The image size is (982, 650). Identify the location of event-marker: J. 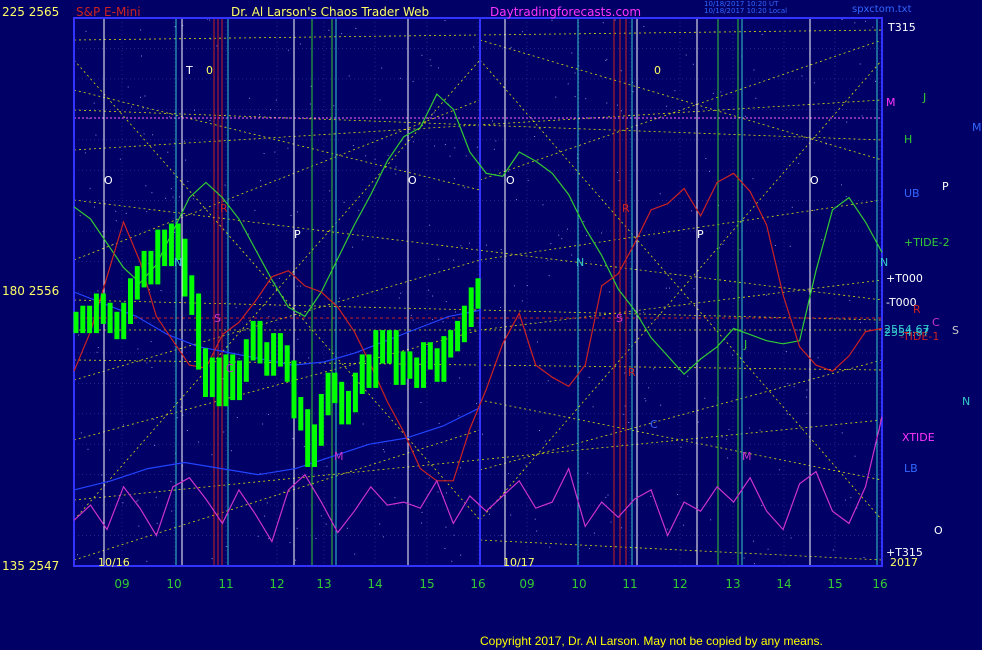
(745, 344).